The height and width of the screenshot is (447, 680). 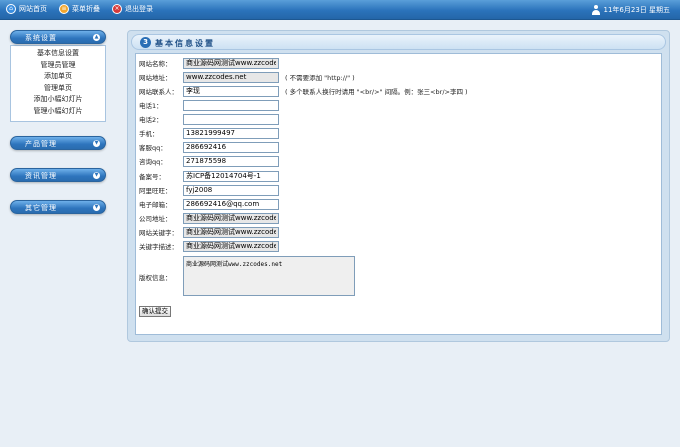 I want to click on menu-icon: ≡, so click(x=64, y=9).